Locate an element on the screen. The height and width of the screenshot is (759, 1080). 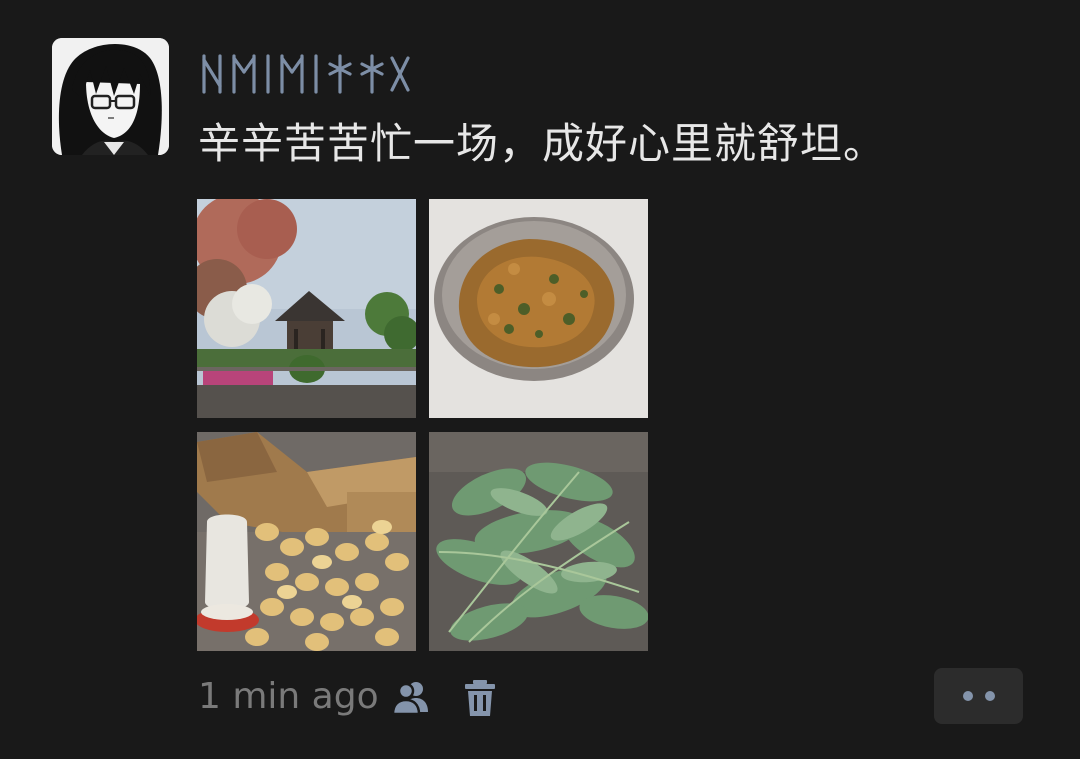
fried-greens-bowl-photo is located at coordinates (538, 308).